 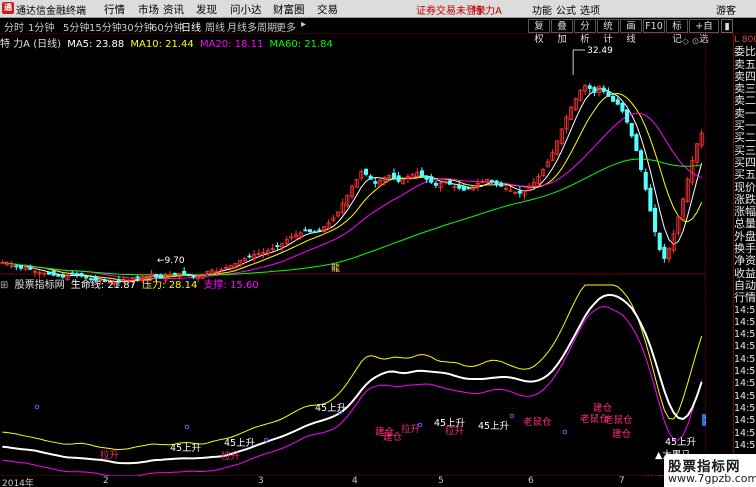 What do you see at coordinates (335, 268) in the screenshot?
I see `event-marker: 龍` at bounding box center [335, 268].